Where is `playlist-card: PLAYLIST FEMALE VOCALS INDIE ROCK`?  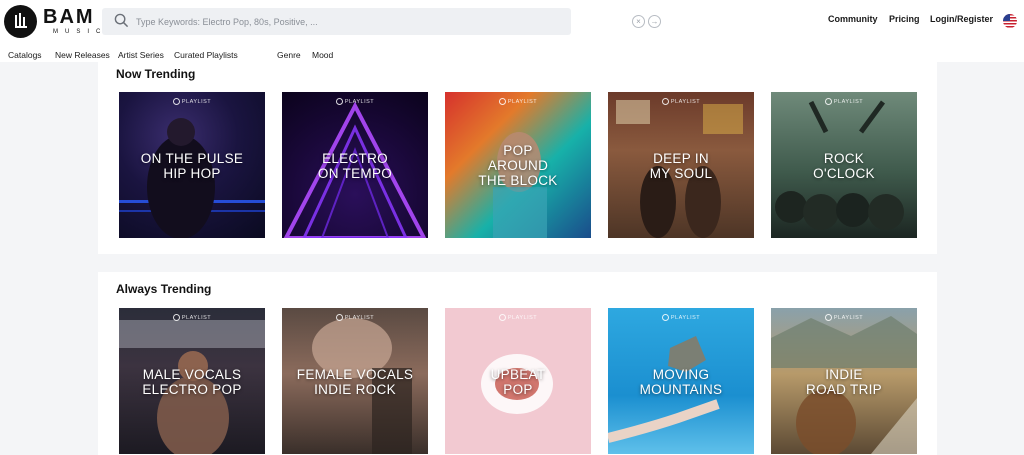
playlist-card: PLAYLIST FEMALE VOCALS INDIE ROCK is located at coordinates (355, 381).